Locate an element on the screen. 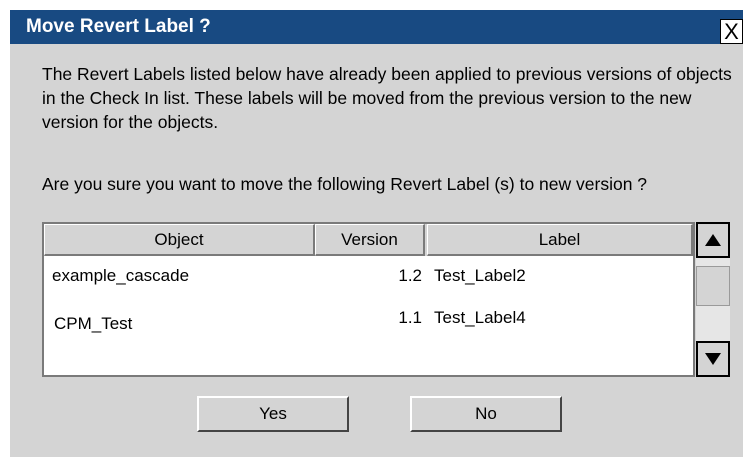 The height and width of the screenshot is (459, 746). table-row: CPM_Test 1.1 Test_Label4 is located at coordinates (368, 318).